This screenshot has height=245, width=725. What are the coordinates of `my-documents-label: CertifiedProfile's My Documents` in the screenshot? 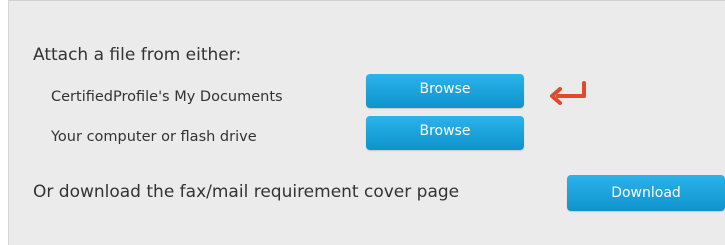 It's located at (167, 97).